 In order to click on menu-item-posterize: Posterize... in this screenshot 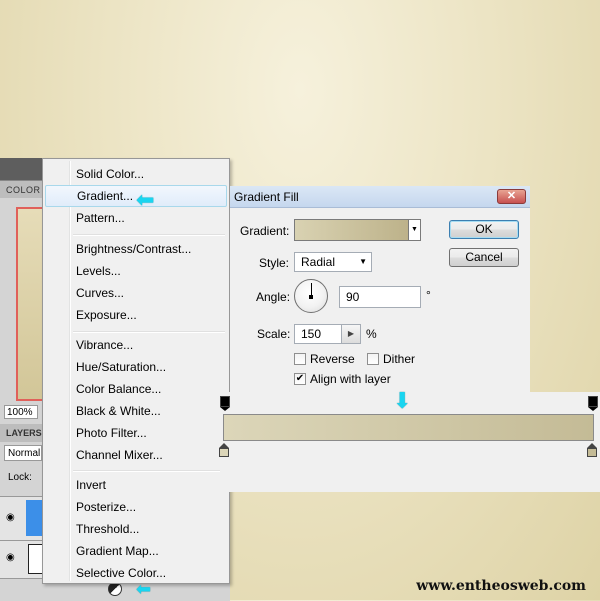, I will do `click(136, 507)`.